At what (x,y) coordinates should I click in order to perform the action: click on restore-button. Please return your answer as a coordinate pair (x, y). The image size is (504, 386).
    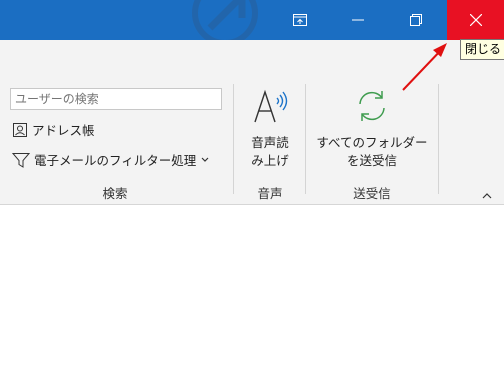
    Looking at the image, I should click on (416, 20).